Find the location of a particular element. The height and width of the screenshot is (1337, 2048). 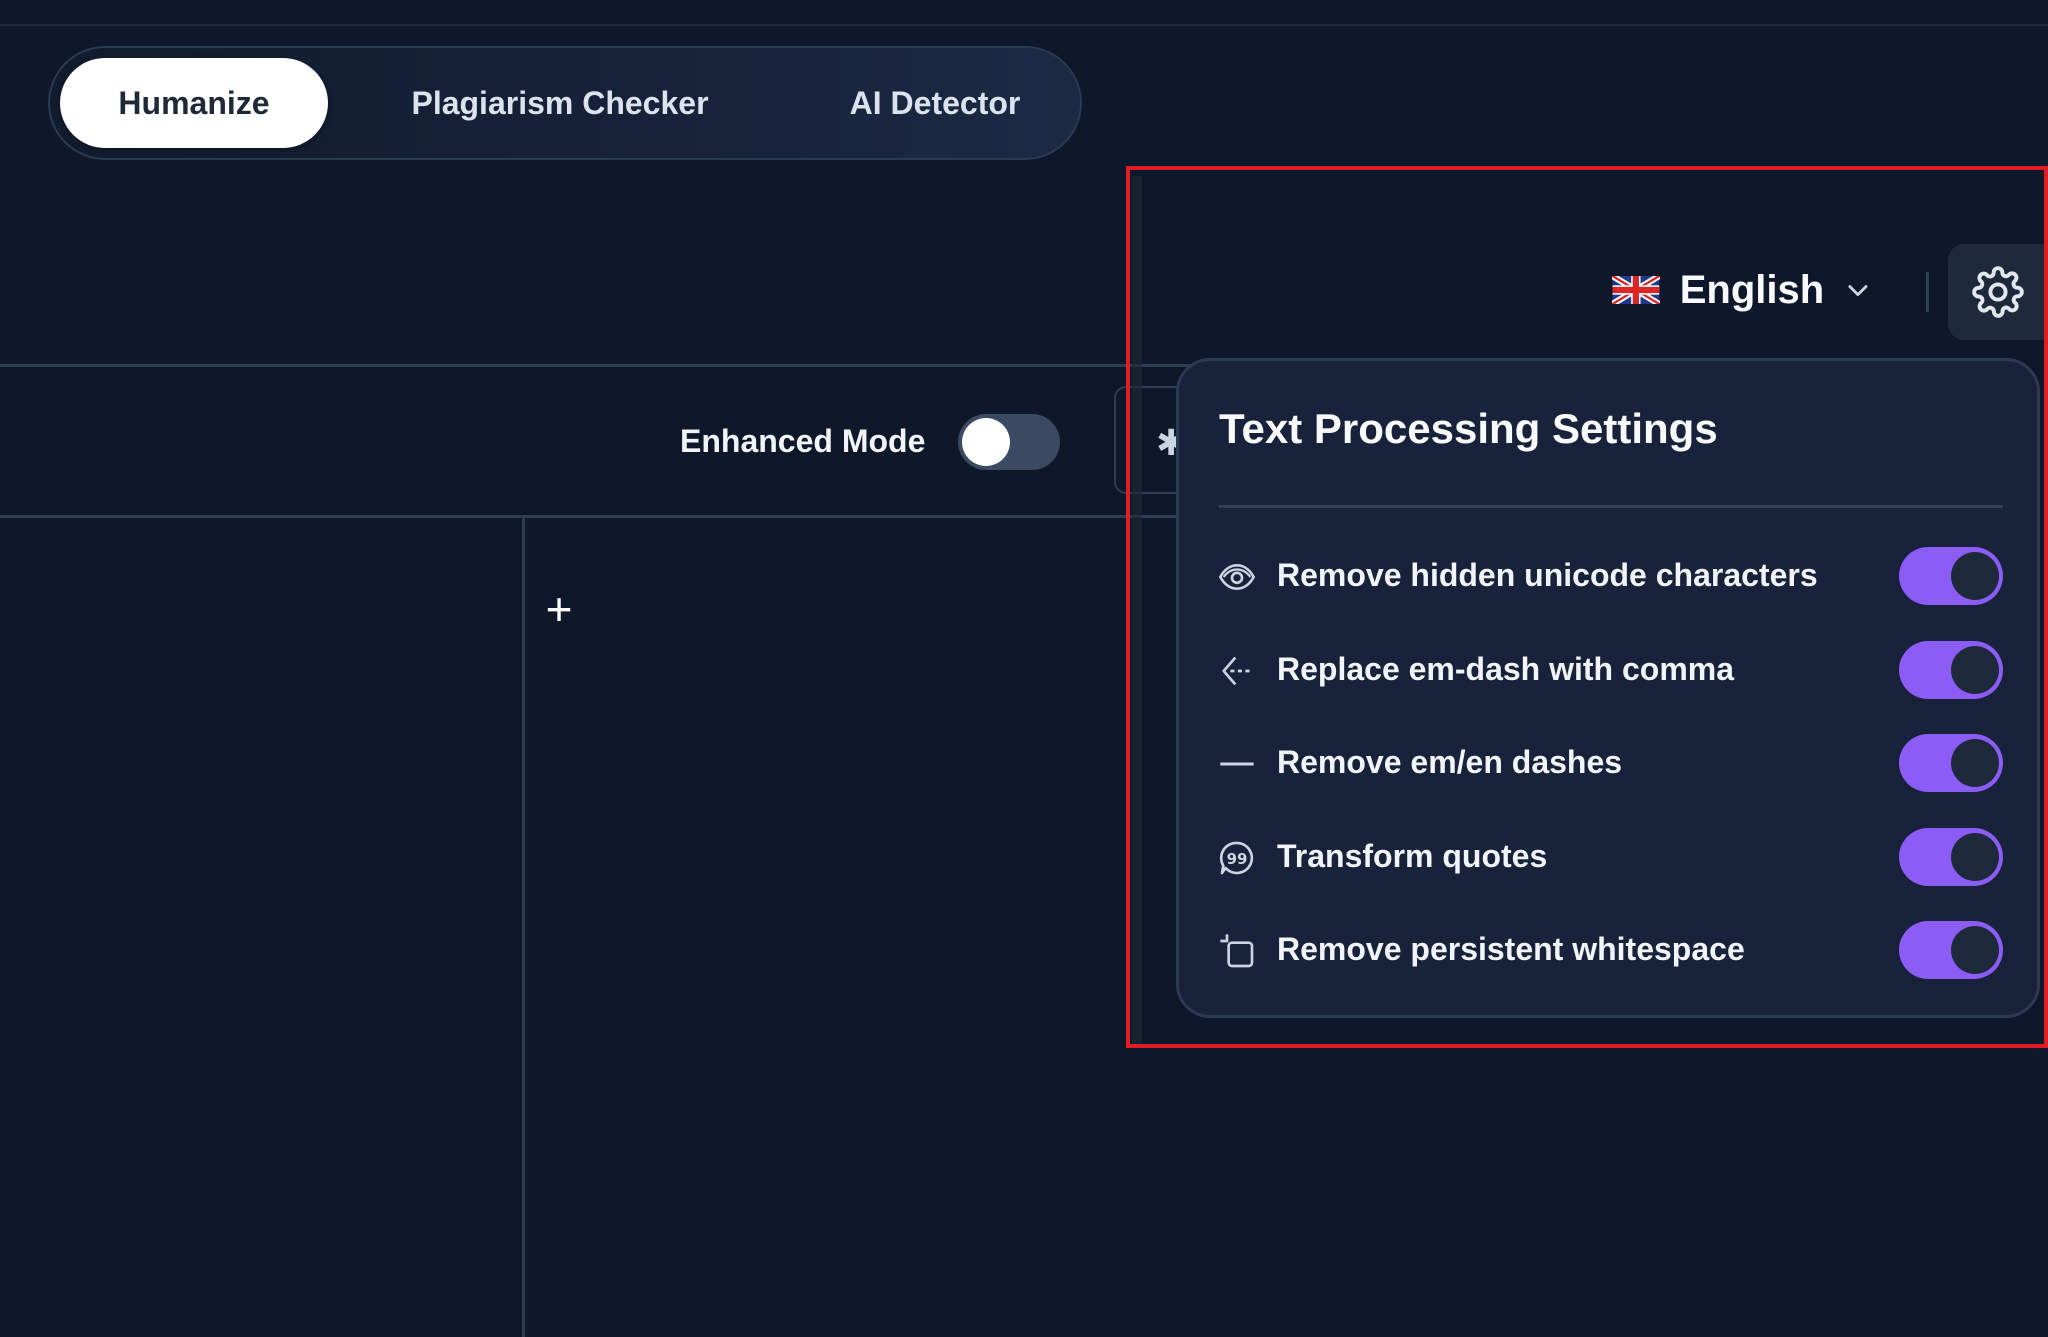

gear-icon is located at coordinates (1998, 292).